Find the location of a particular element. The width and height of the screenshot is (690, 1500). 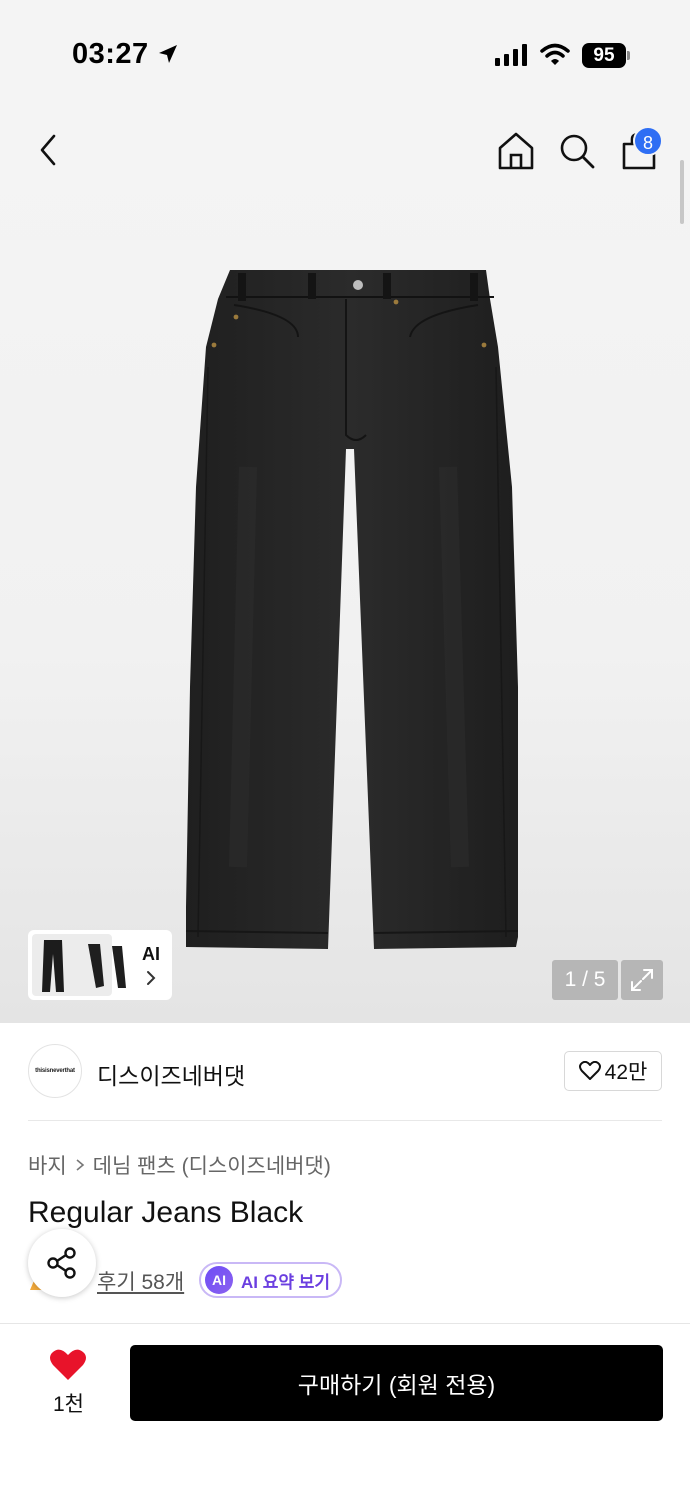

ai-summary-label: AI 요약 보기 is located at coordinates (286, 1282).